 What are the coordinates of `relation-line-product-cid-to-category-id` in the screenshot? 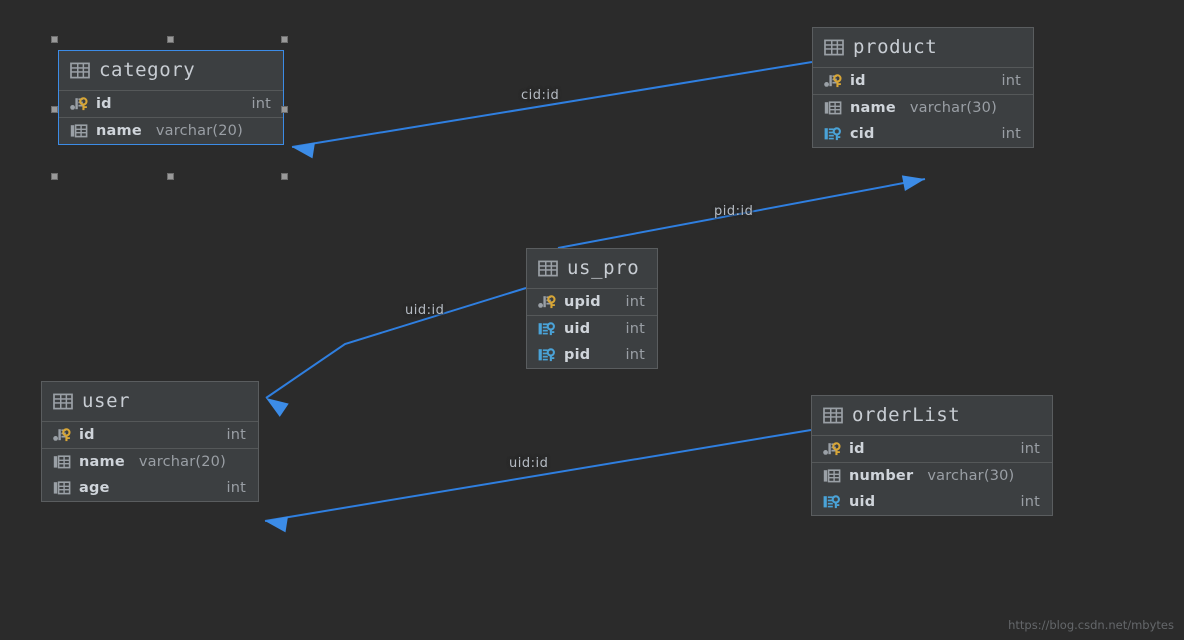 It's located at (552, 104).